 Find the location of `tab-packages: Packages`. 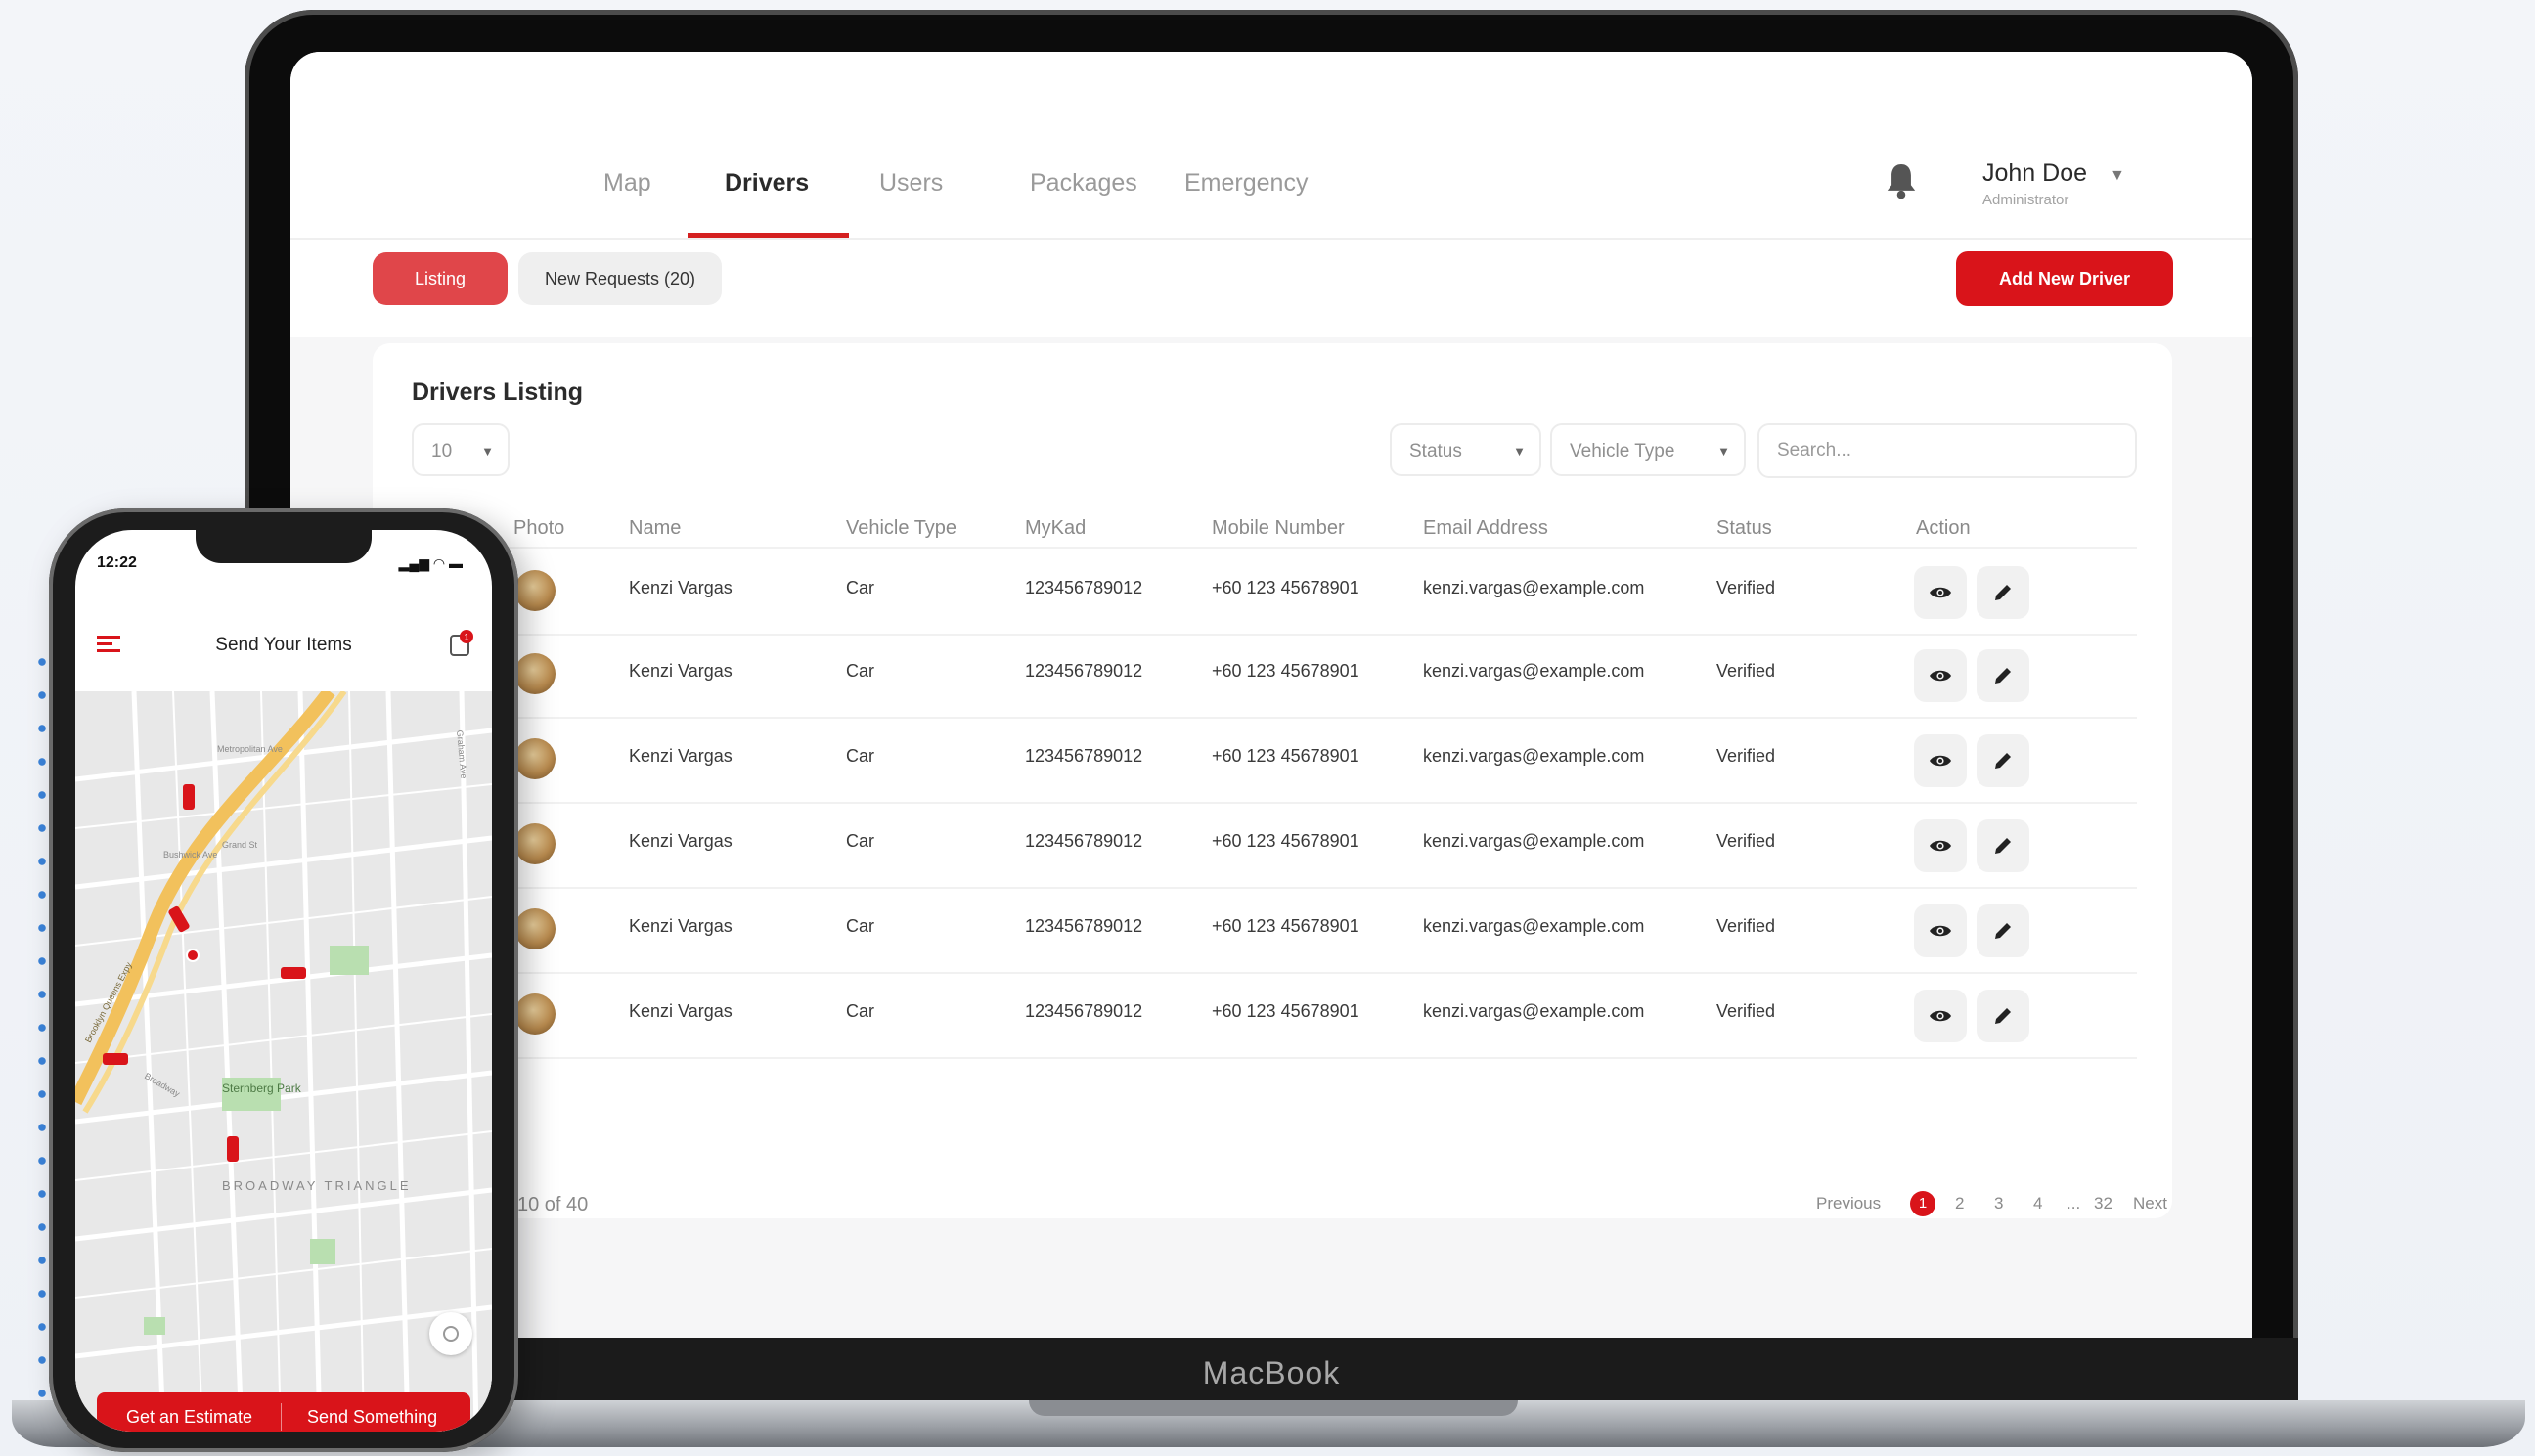

tab-packages: Packages is located at coordinates (1083, 183).